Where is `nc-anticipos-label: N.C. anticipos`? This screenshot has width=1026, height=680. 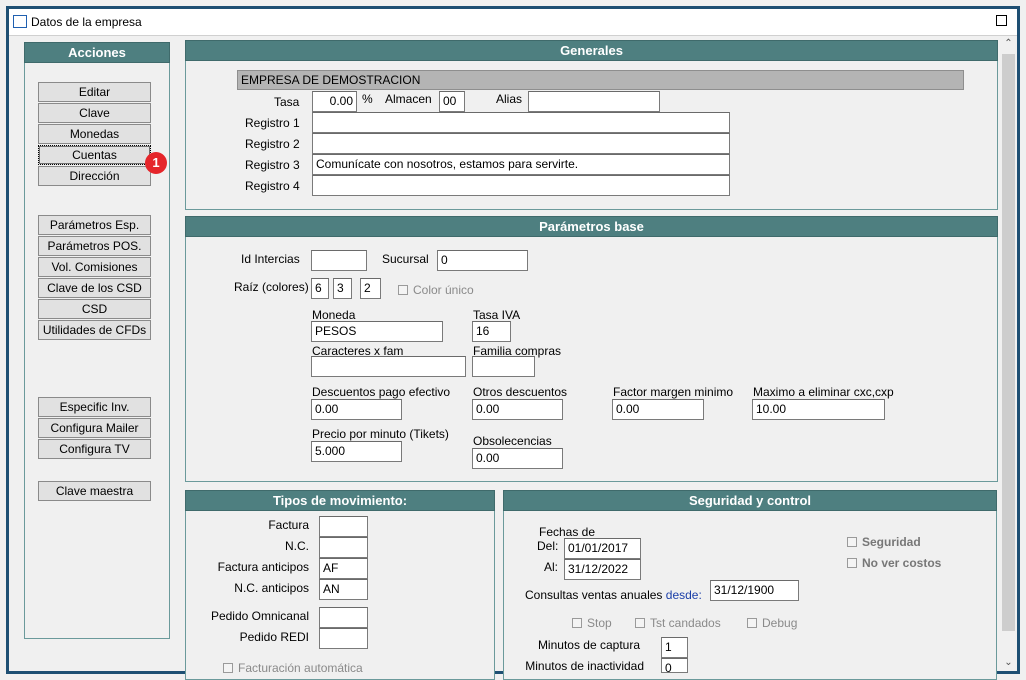
nc-anticipos-label: N.C. anticipos is located at coordinates (271, 588).